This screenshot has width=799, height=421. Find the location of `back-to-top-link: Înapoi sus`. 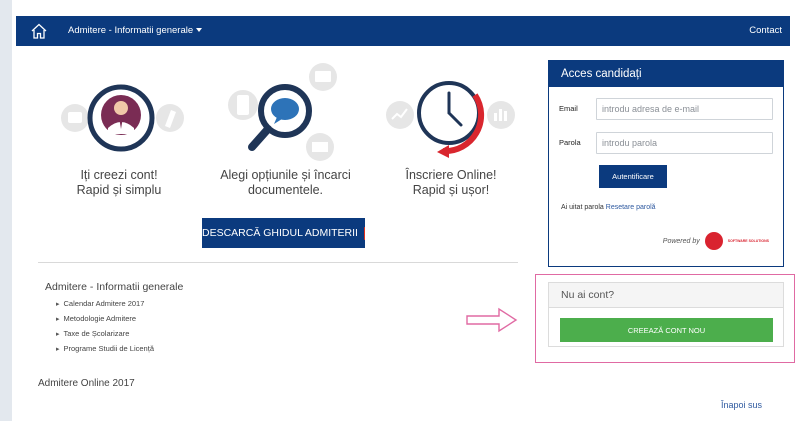

back-to-top-link: Înapoi sus is located at coordinates (741, 405).